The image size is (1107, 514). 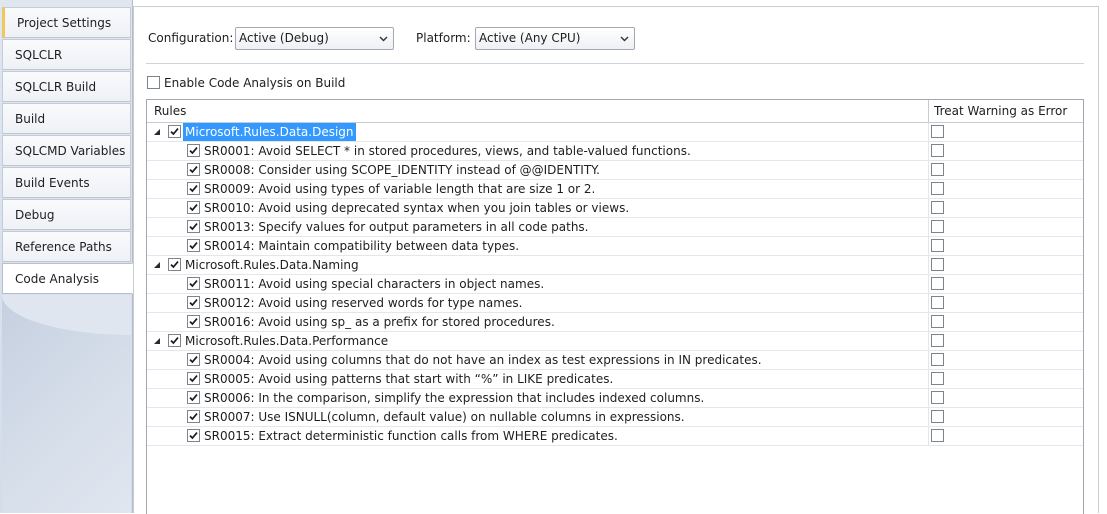 I want to click on separator, so click(x=615, y=63).